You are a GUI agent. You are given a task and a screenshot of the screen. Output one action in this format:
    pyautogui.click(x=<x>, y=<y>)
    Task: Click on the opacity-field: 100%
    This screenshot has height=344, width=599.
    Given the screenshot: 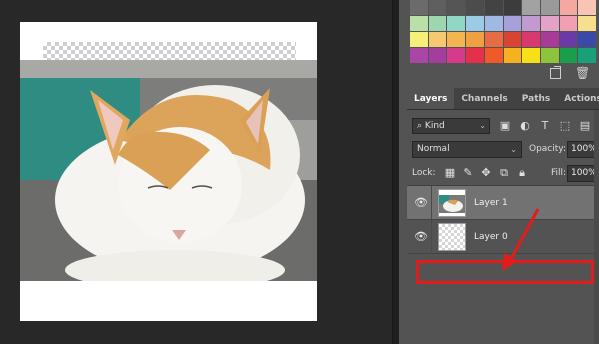 What is the action you would take?
    pyautogui.click(x=582, y=149)
    